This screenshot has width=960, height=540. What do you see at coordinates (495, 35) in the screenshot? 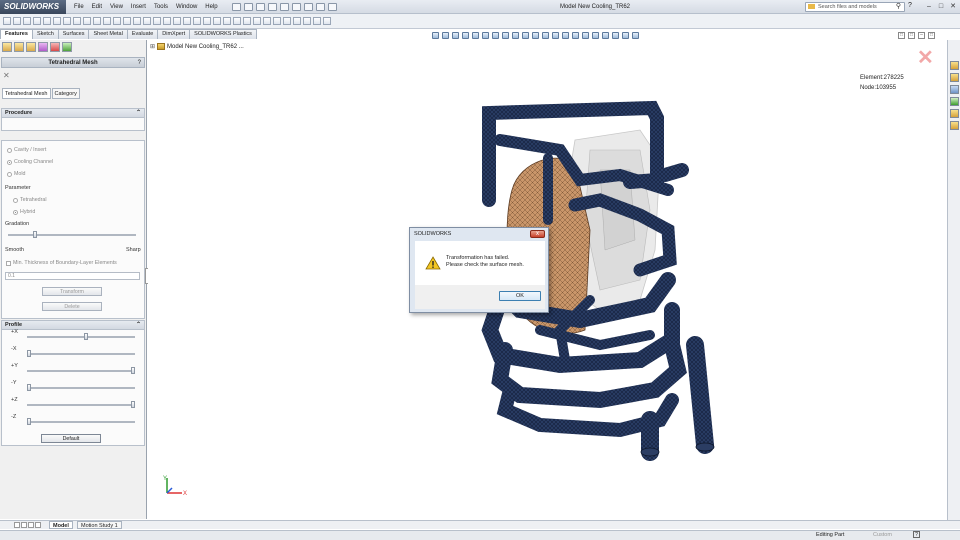
I see `hide-show-icon` at bounding box center [495, 35].